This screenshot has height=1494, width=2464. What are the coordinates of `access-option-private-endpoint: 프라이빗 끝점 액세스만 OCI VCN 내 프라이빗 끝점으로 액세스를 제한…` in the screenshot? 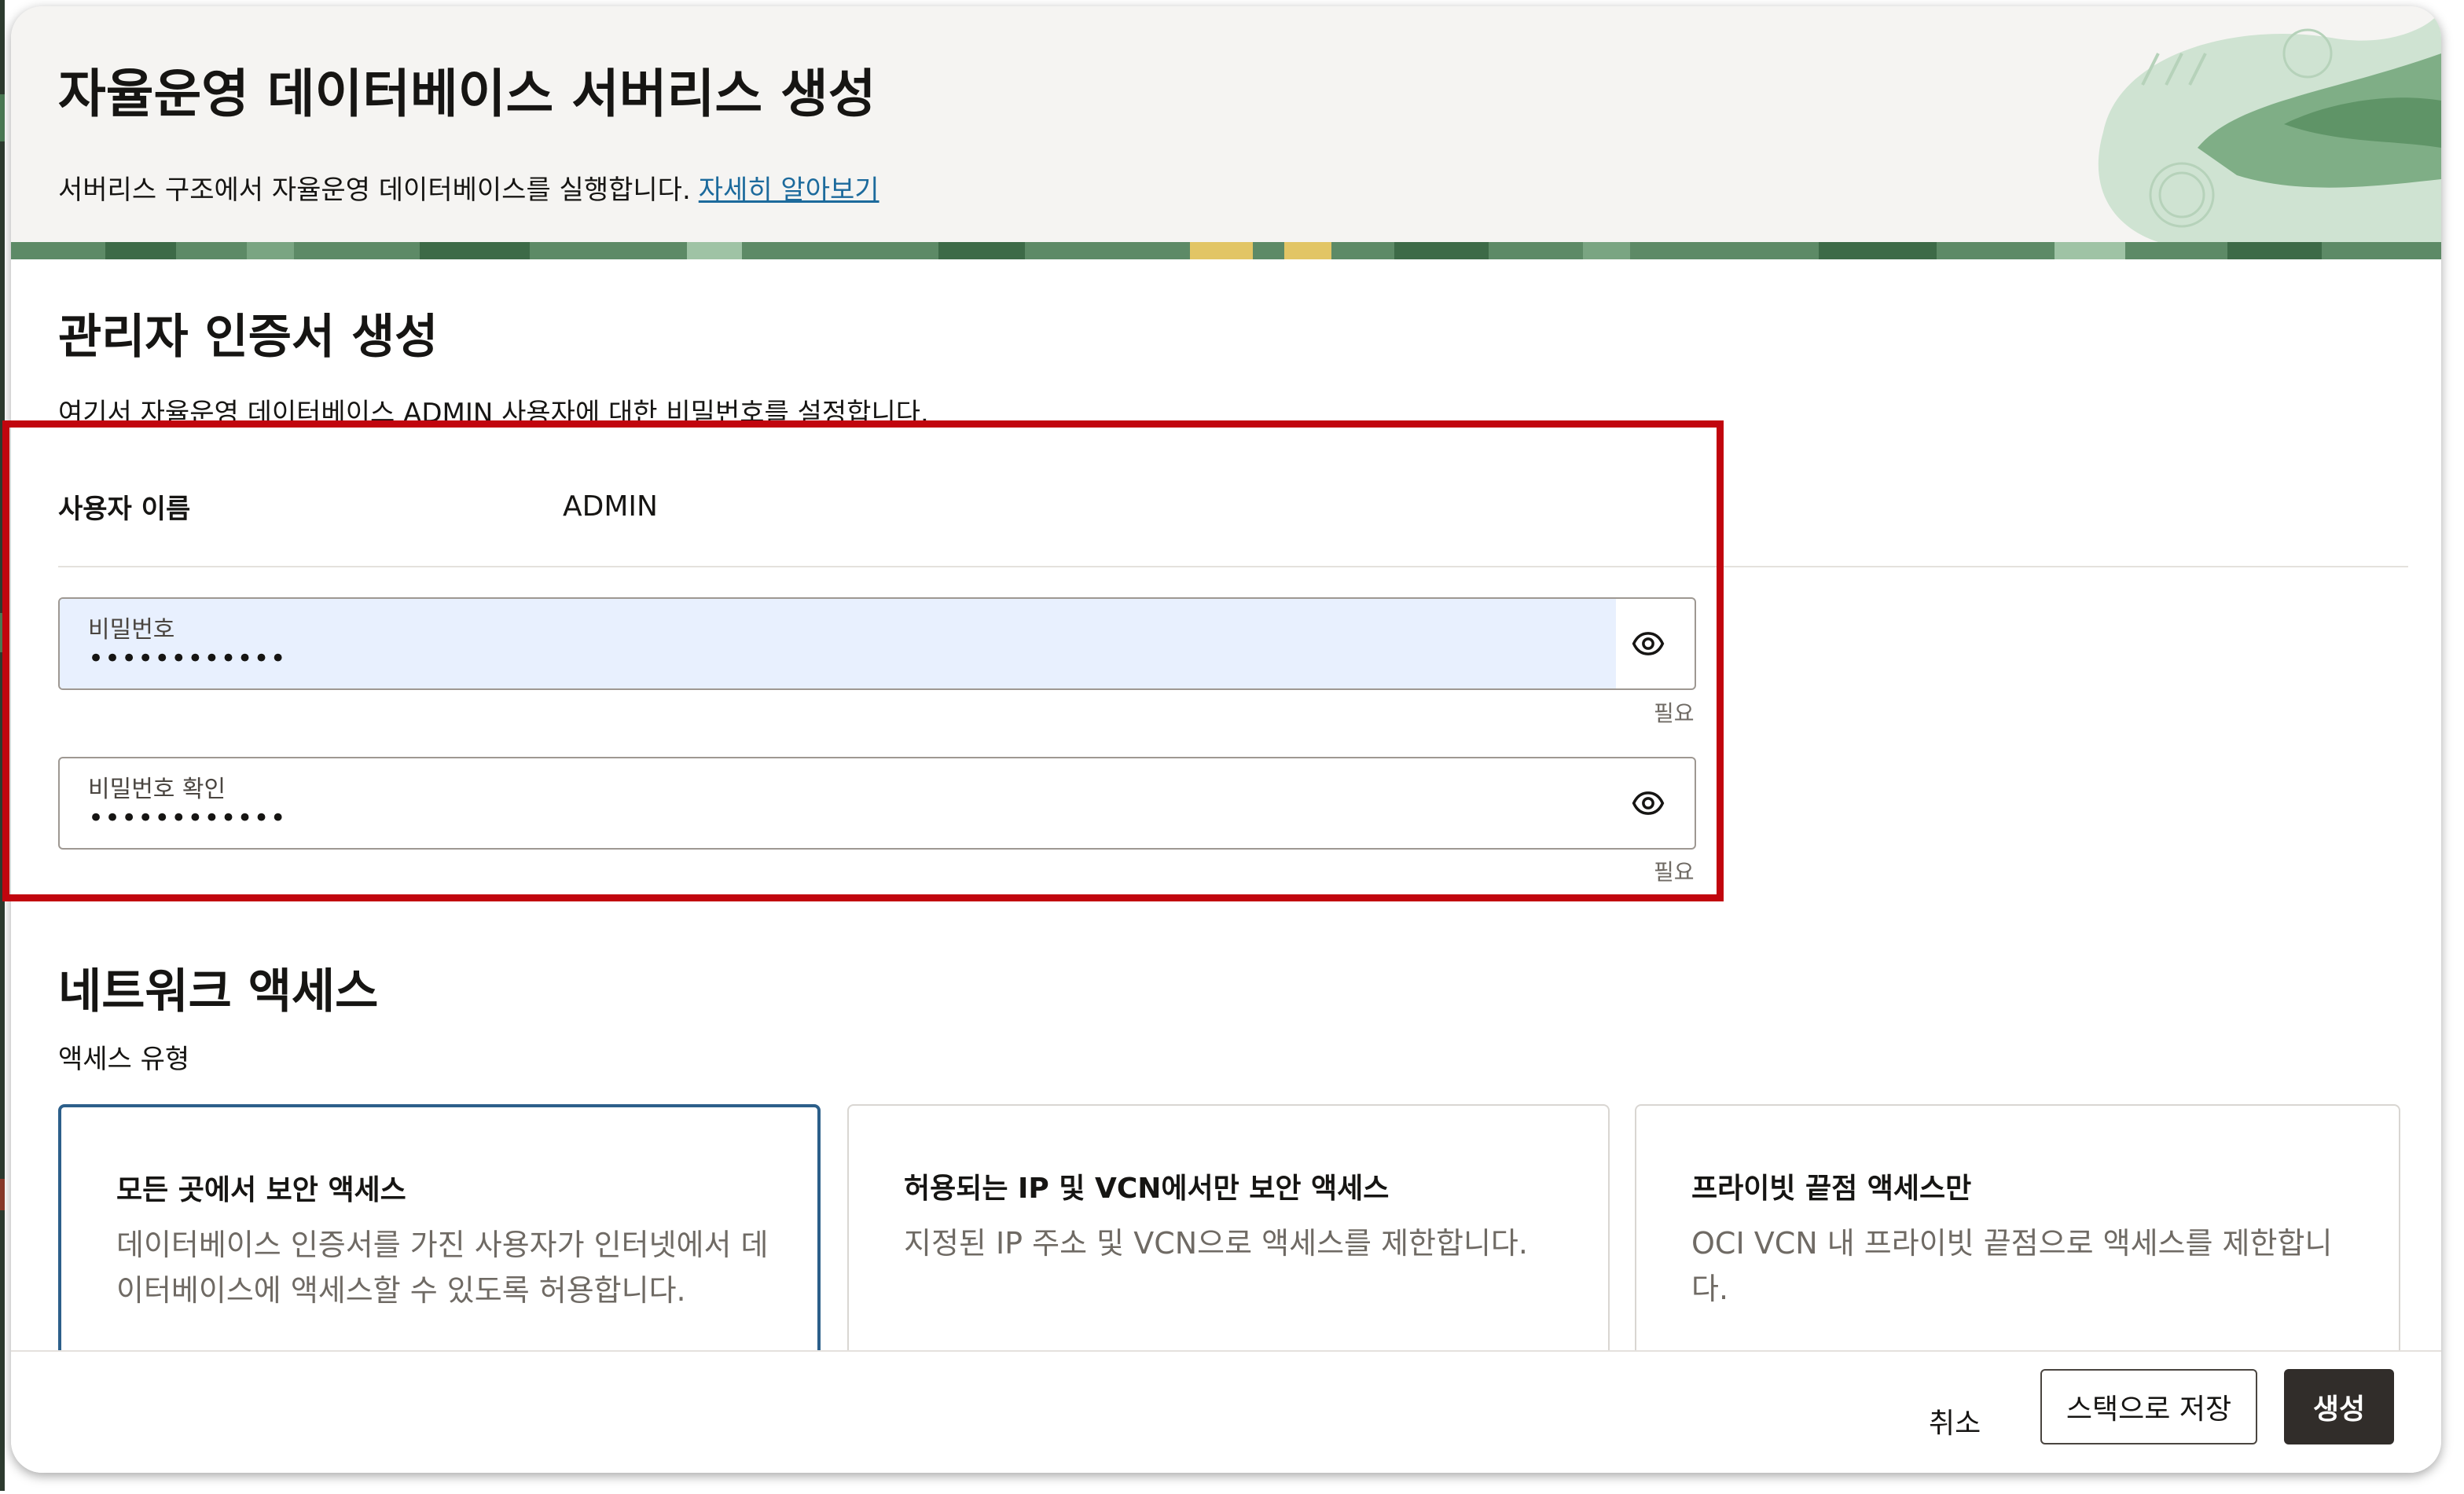 It's located at (2018, 1237).